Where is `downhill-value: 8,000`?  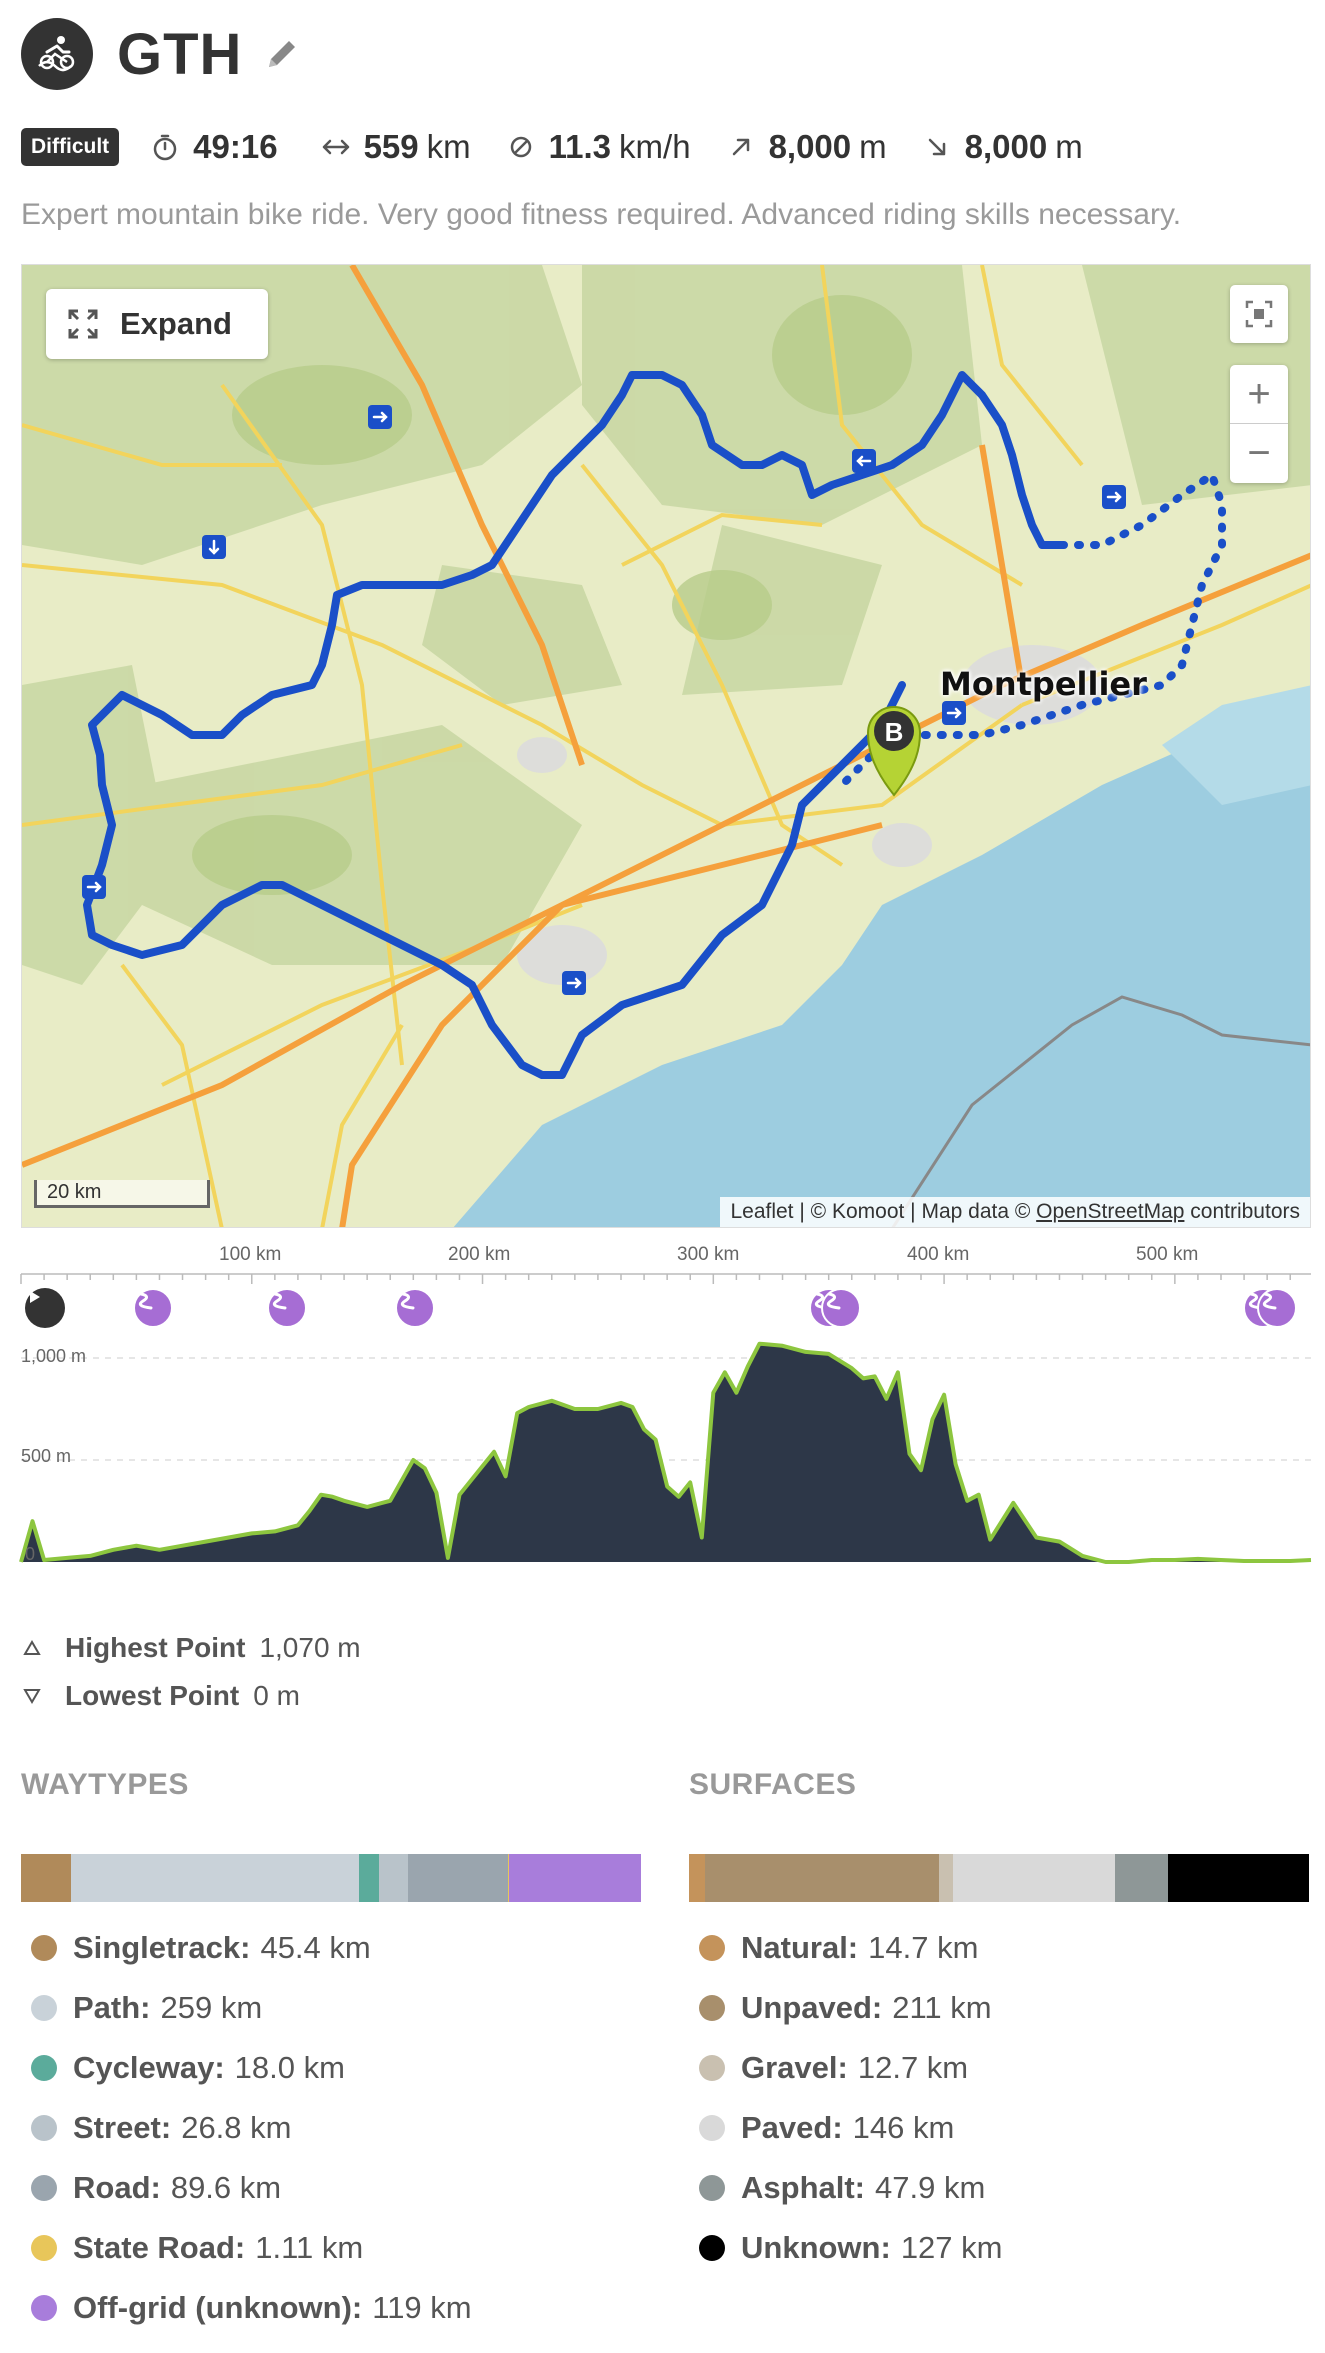
downhill-value: 8,000 is located at coordinates (1006, 146).